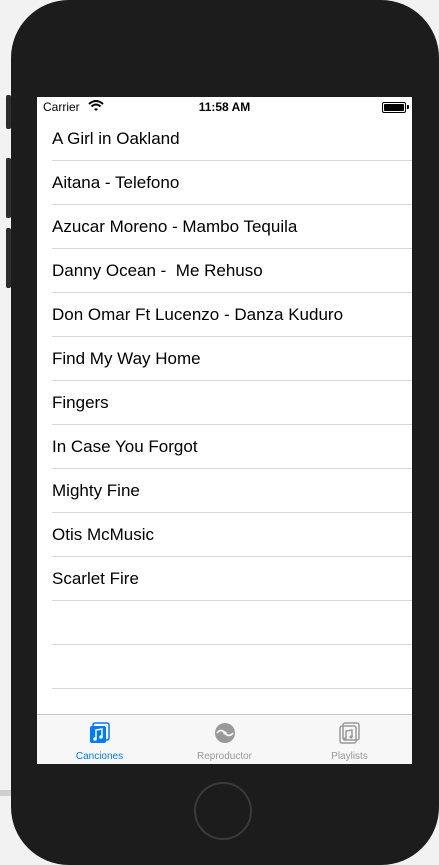 The image size is (439, 865). I want to click on home-button, so click(223, 811).